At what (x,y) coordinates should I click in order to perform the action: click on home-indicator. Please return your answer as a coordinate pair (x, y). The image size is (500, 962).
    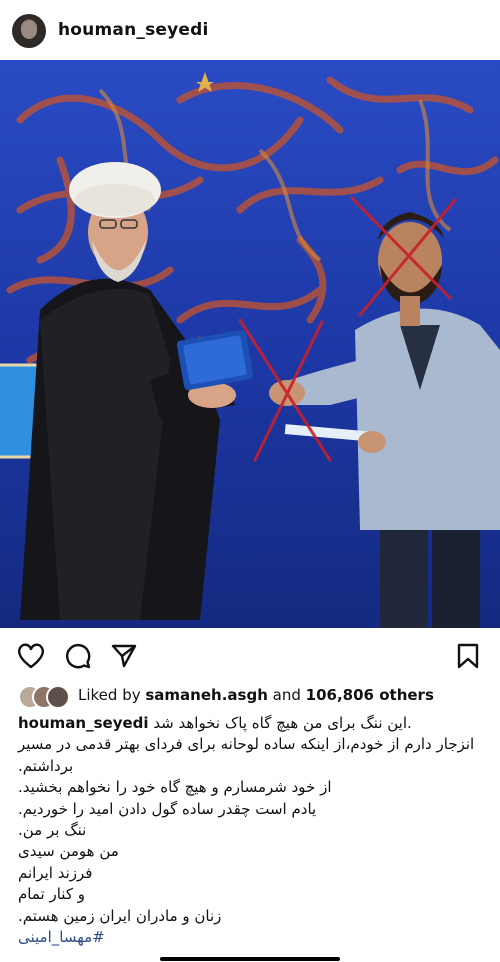
    Looking at the image, I should click on (250, 959).